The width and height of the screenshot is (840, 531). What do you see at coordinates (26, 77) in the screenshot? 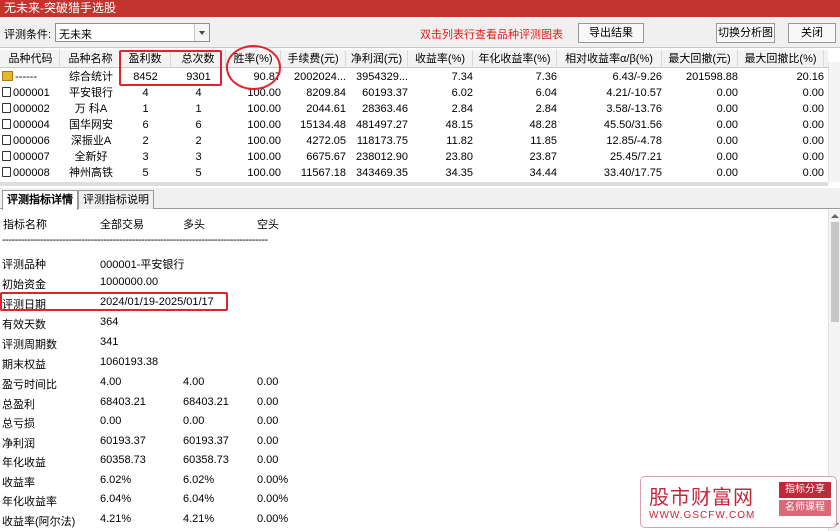
I see `cell-code-text: ------` at bounding box center [26, 77].